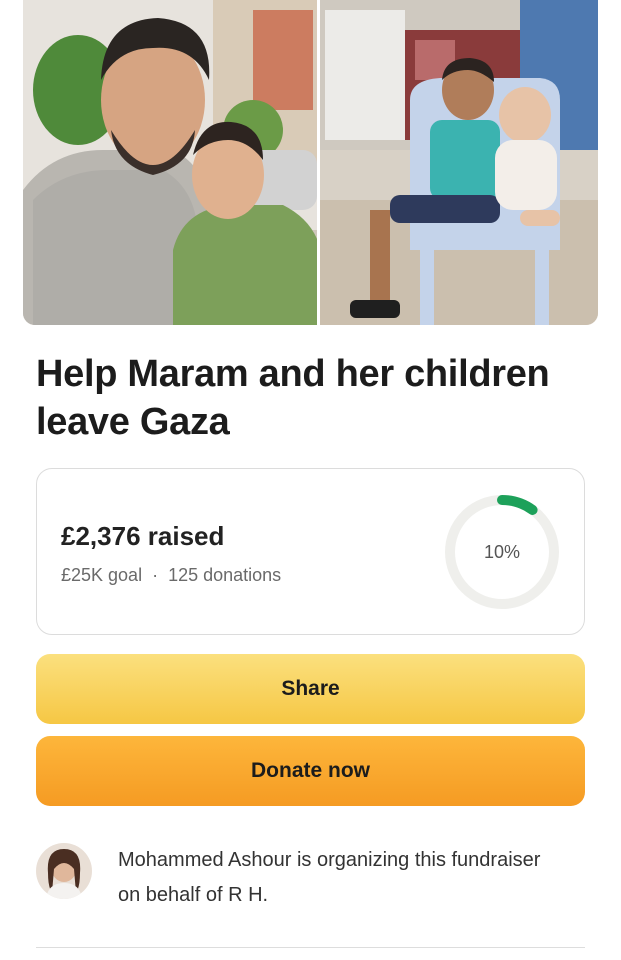  I want to click on share-button: Share, so click(310, 689).